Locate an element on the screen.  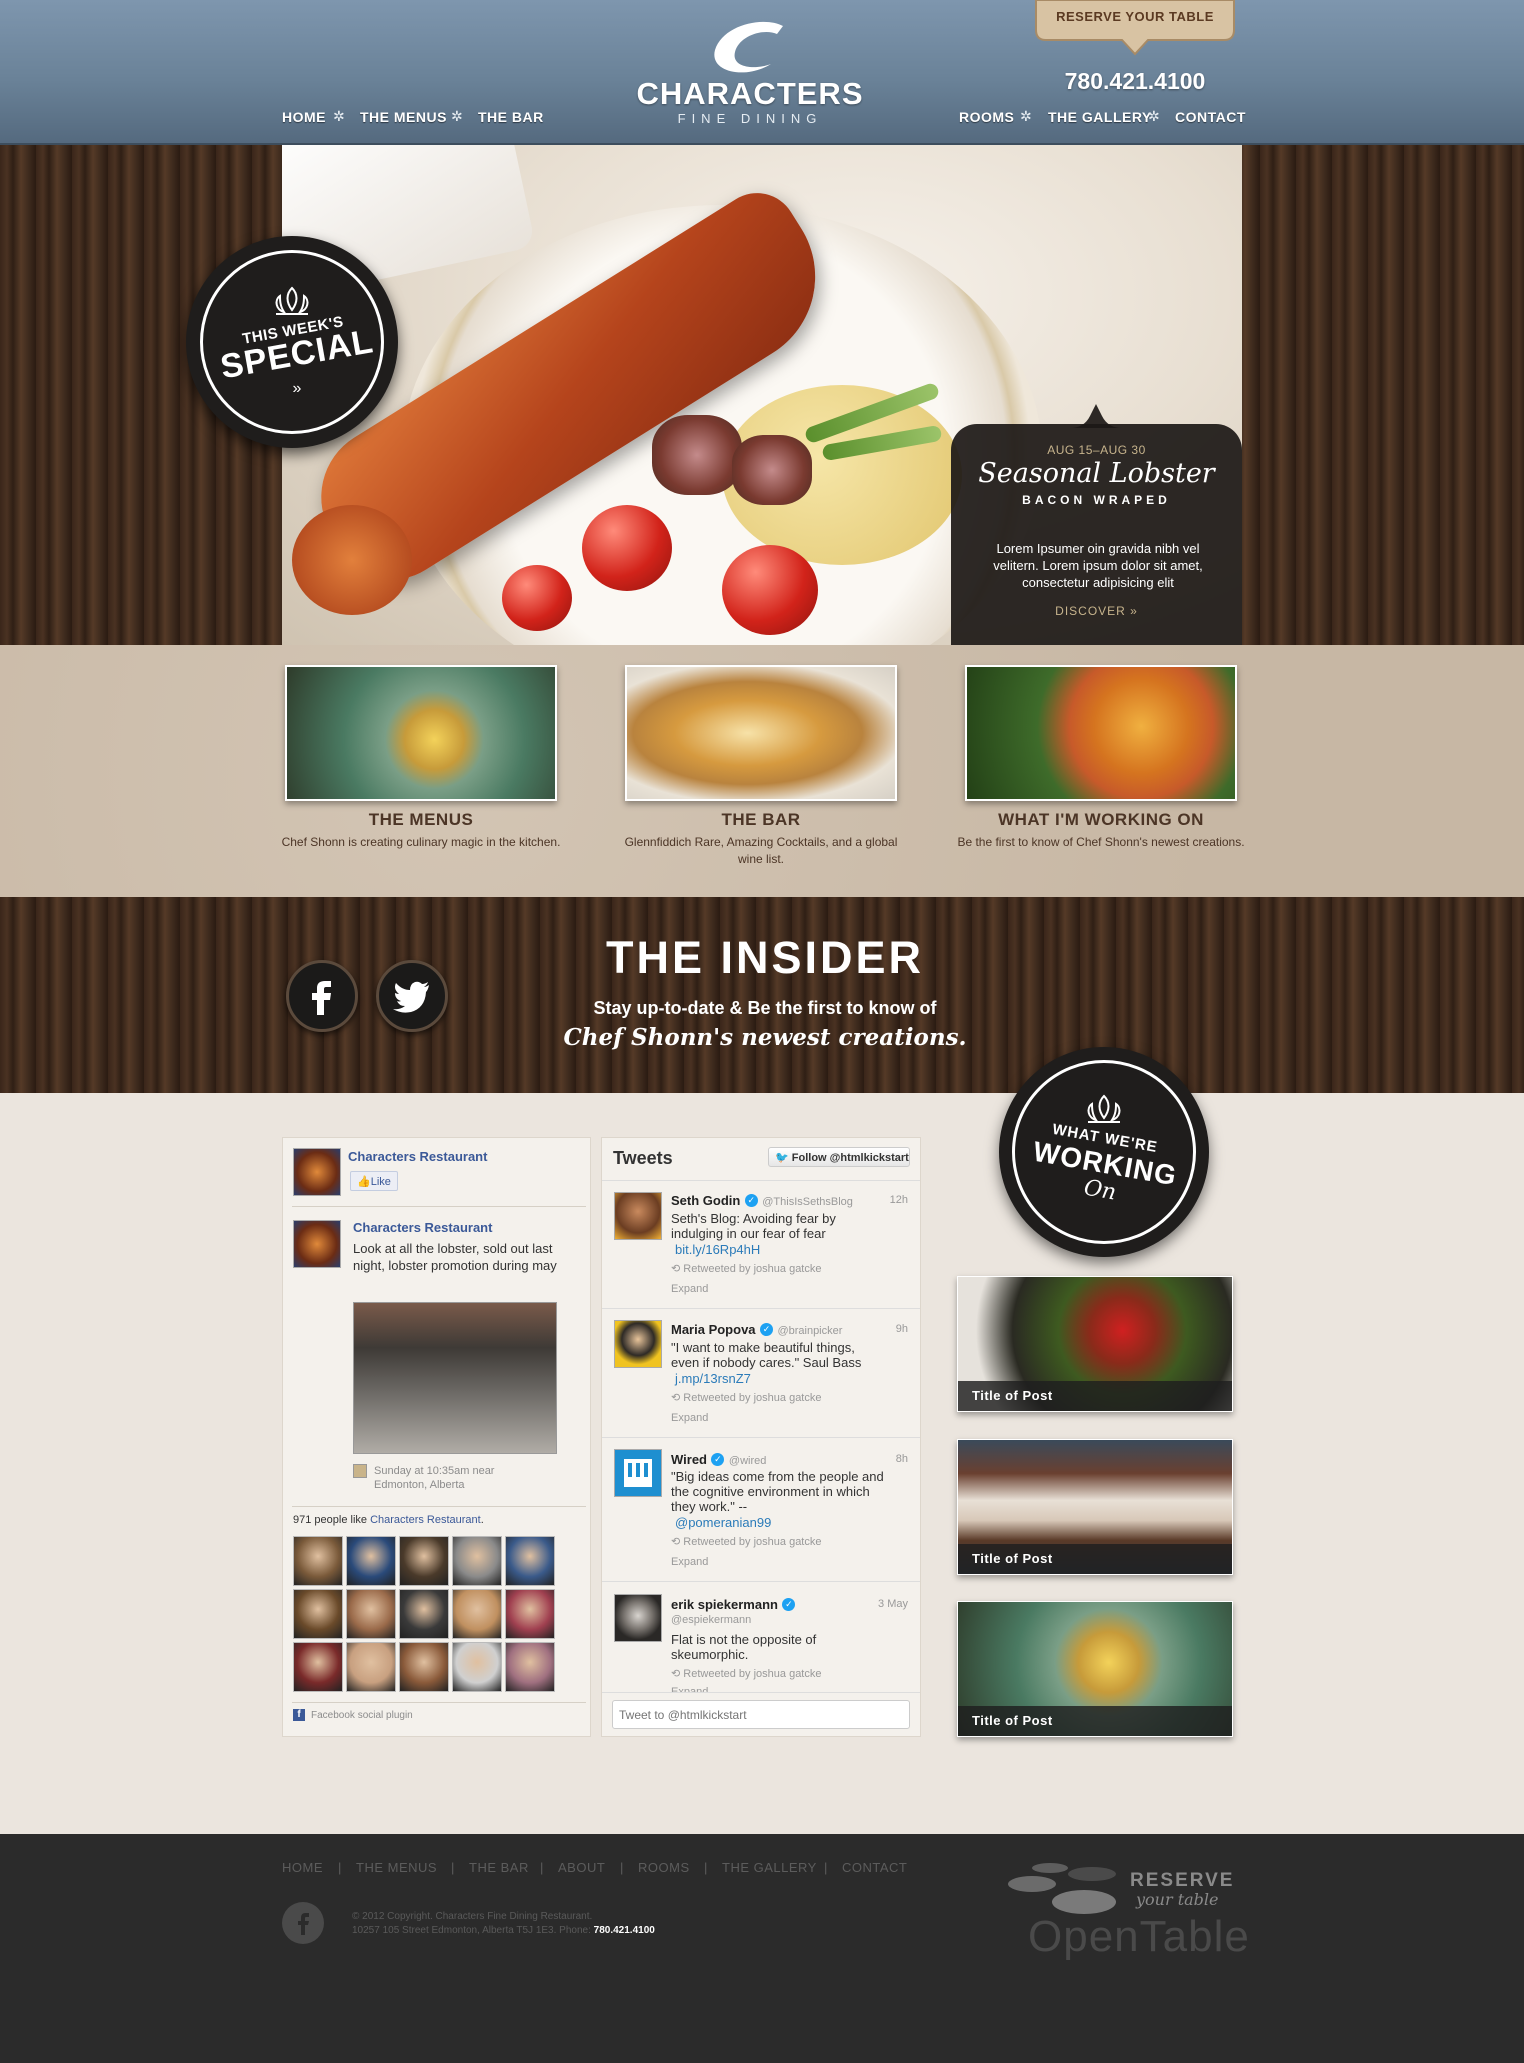
tweet-time: 3 May is located at coordinates (888, 1604).